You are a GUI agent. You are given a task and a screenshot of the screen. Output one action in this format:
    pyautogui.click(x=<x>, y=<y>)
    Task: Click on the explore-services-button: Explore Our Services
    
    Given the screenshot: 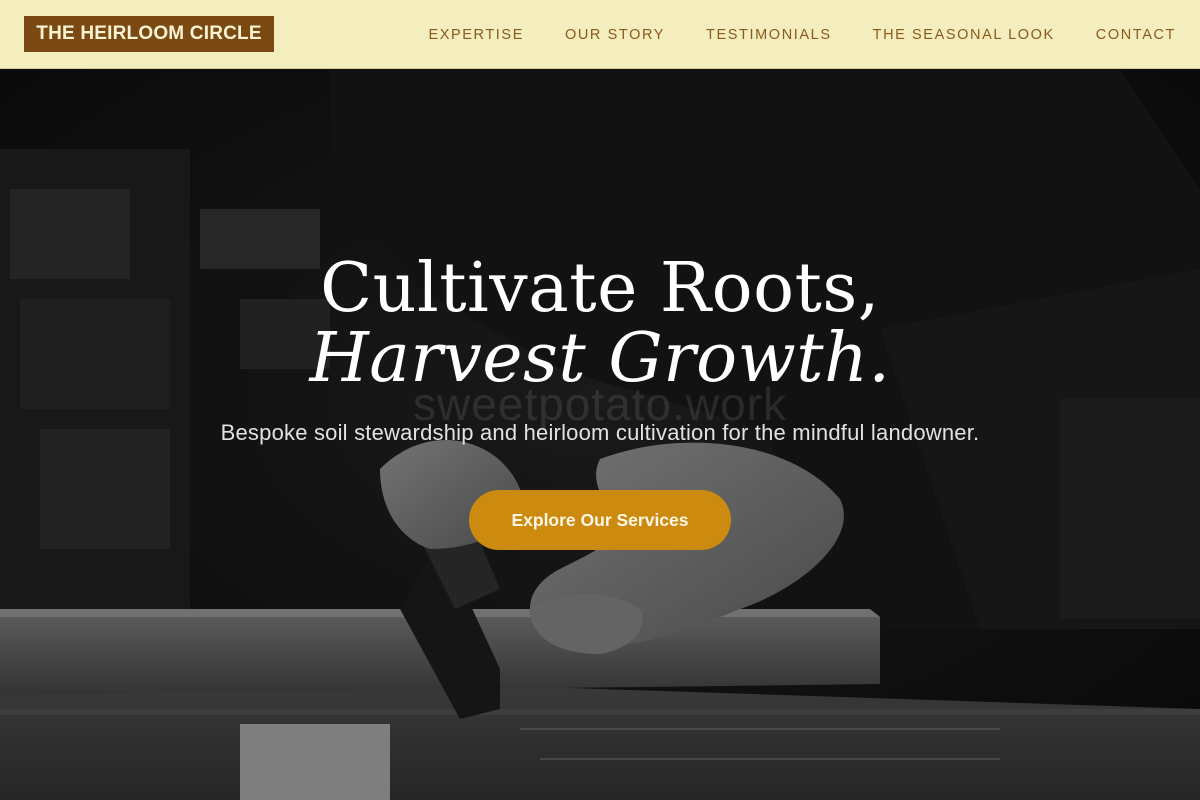 What is the action you would take?
    pyautogui.click(x=600, y=520)
    